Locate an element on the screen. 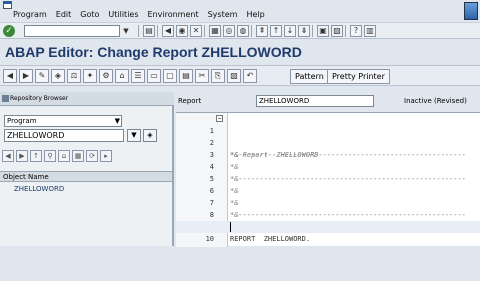  help-icon: ? is located at coordinates (356, 31).